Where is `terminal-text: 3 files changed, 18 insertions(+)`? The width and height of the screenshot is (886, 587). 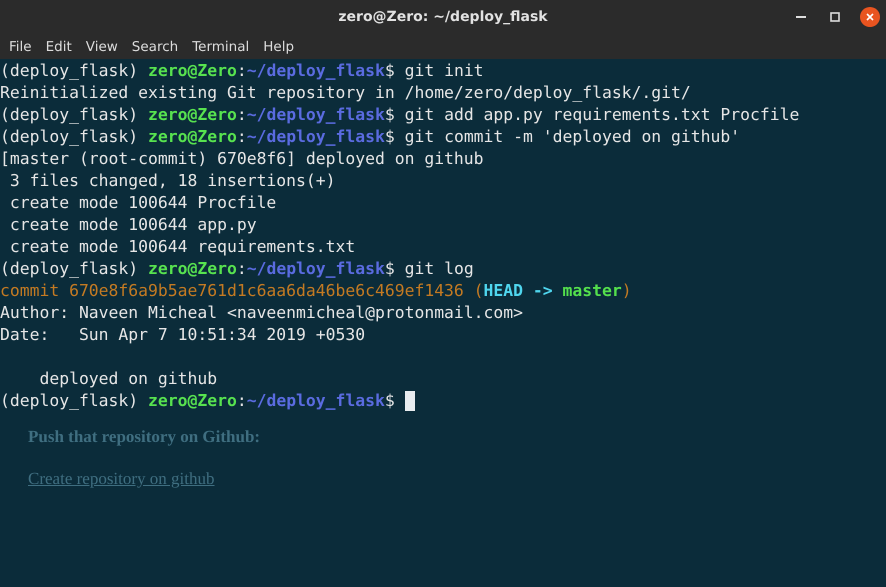 terminal-text: 3 files changed, 18 insertions(+) is located at coordinates (172, 181).